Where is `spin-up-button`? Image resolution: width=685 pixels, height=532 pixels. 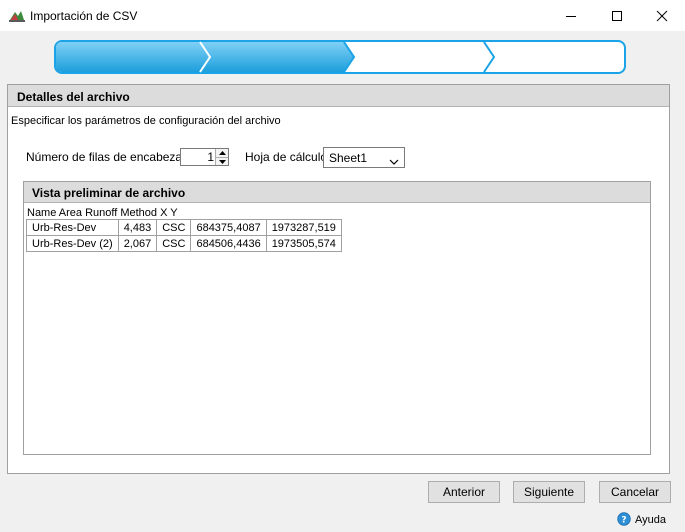 spin-up-button is located at coordinates (222, 153).